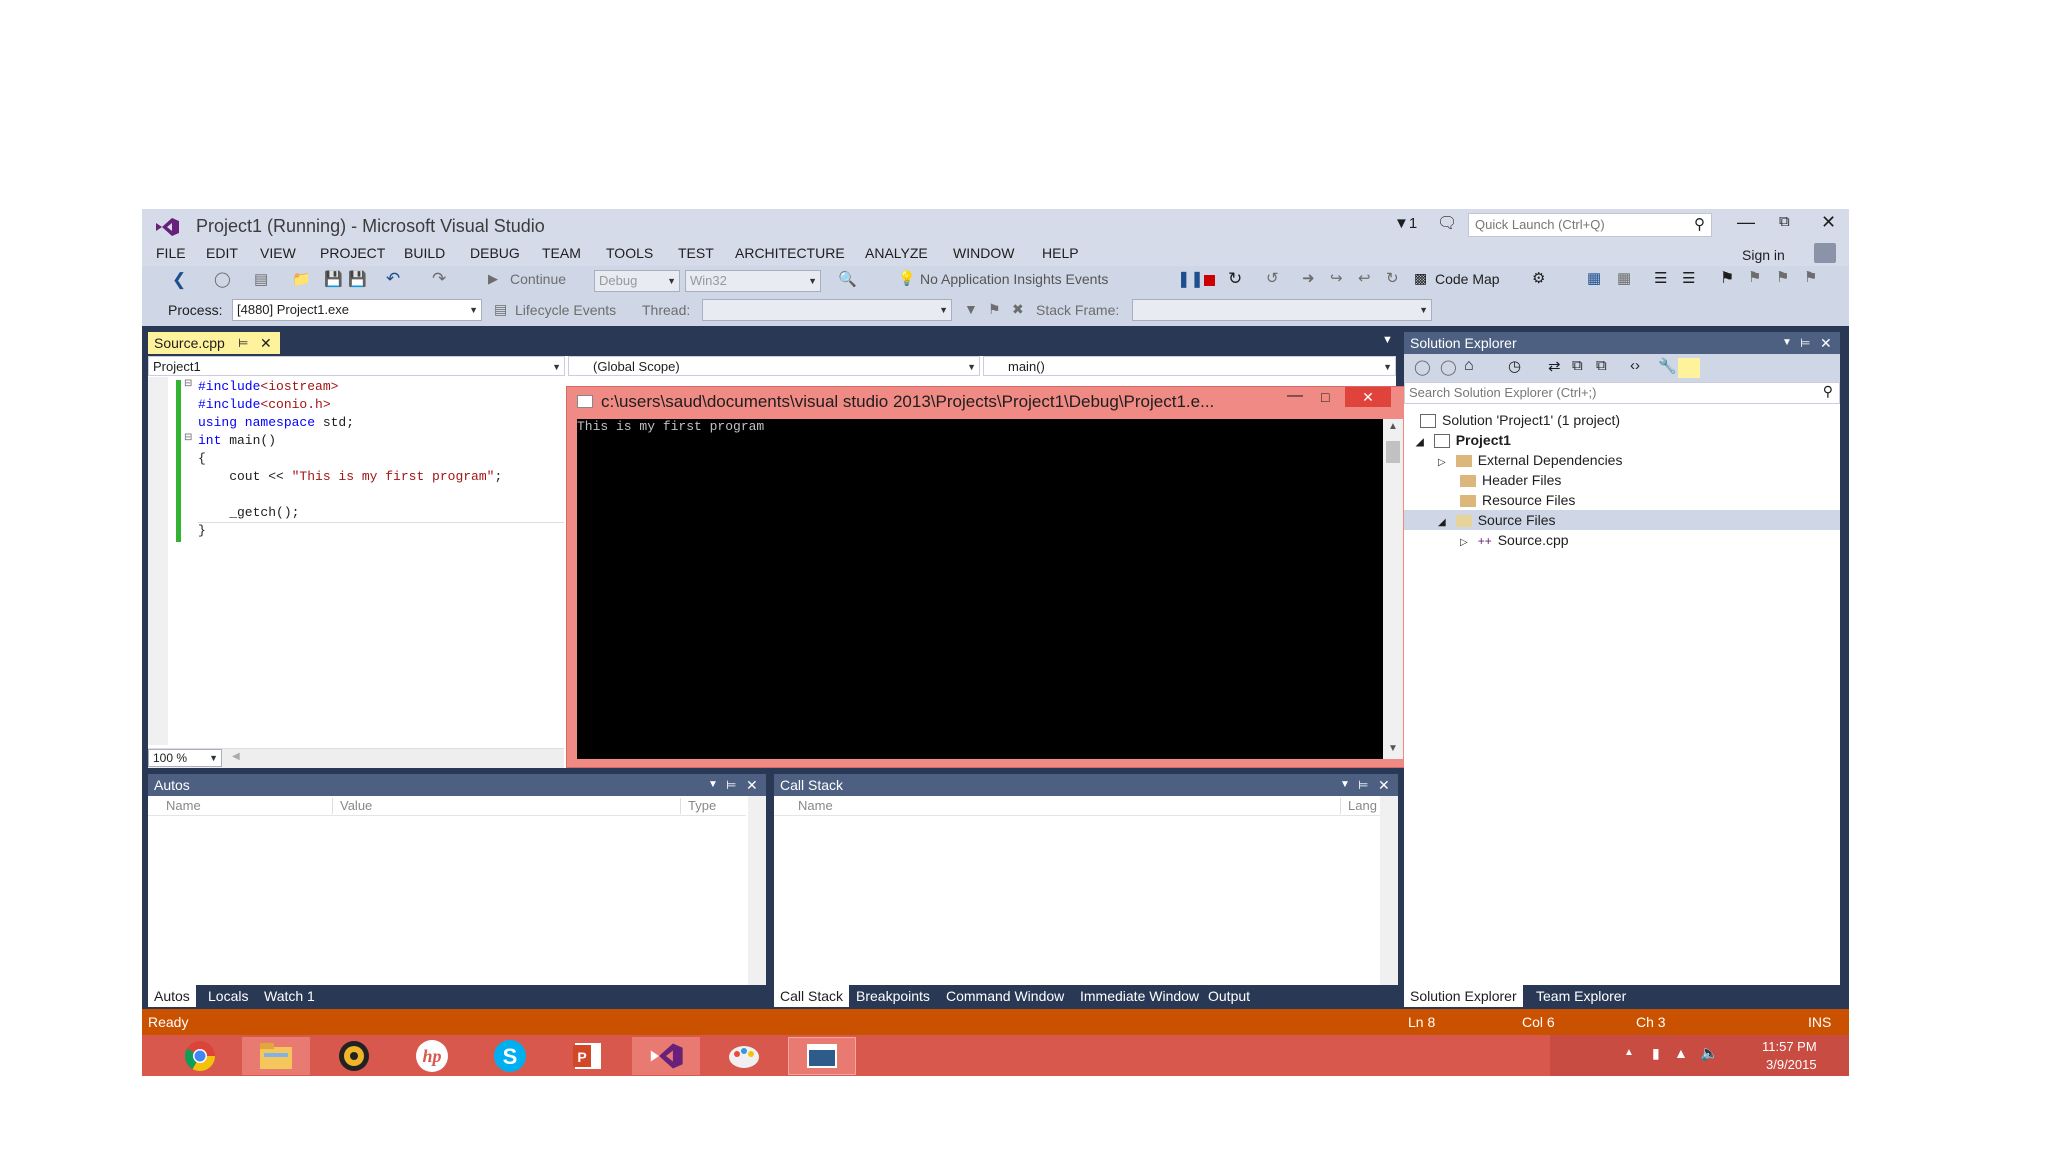 The height and width of the screenshot is (1152, 2048). What do you see at coordinates (432, 1056) in the screenshot?
I see `hp-icon: hp` at bounding box center [432, 1056].